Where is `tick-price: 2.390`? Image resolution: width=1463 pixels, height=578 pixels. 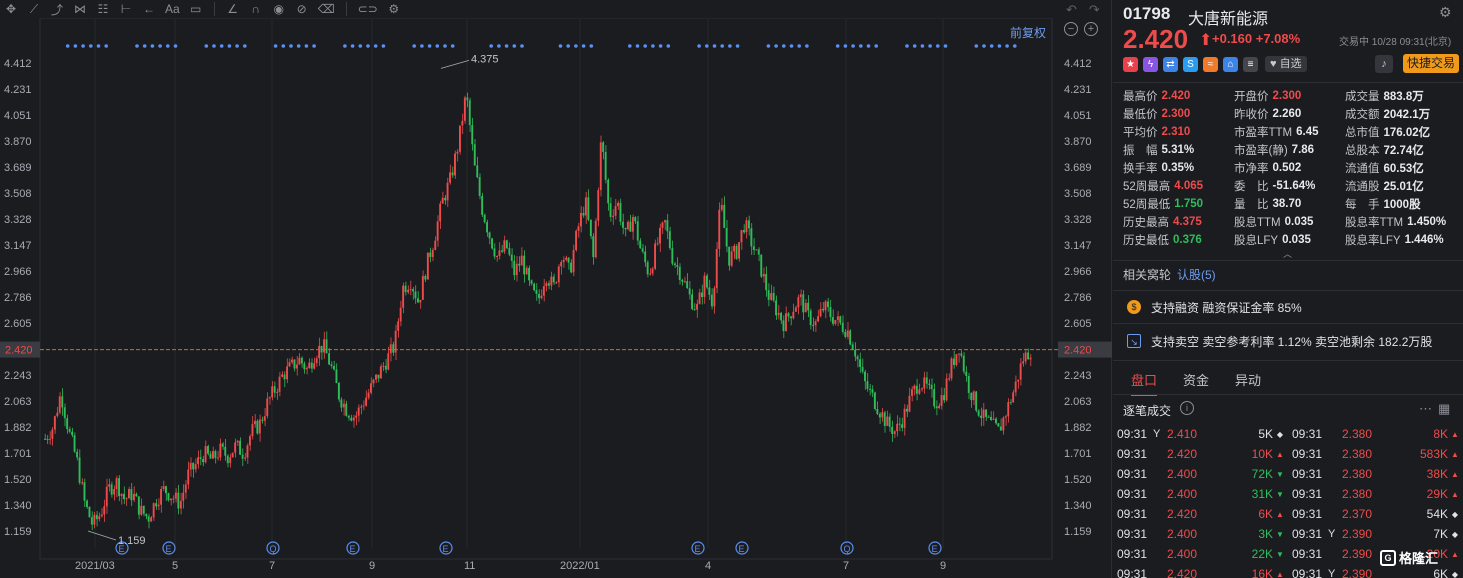 tick-price: 2.390 is located at coordinates (1357, 534).